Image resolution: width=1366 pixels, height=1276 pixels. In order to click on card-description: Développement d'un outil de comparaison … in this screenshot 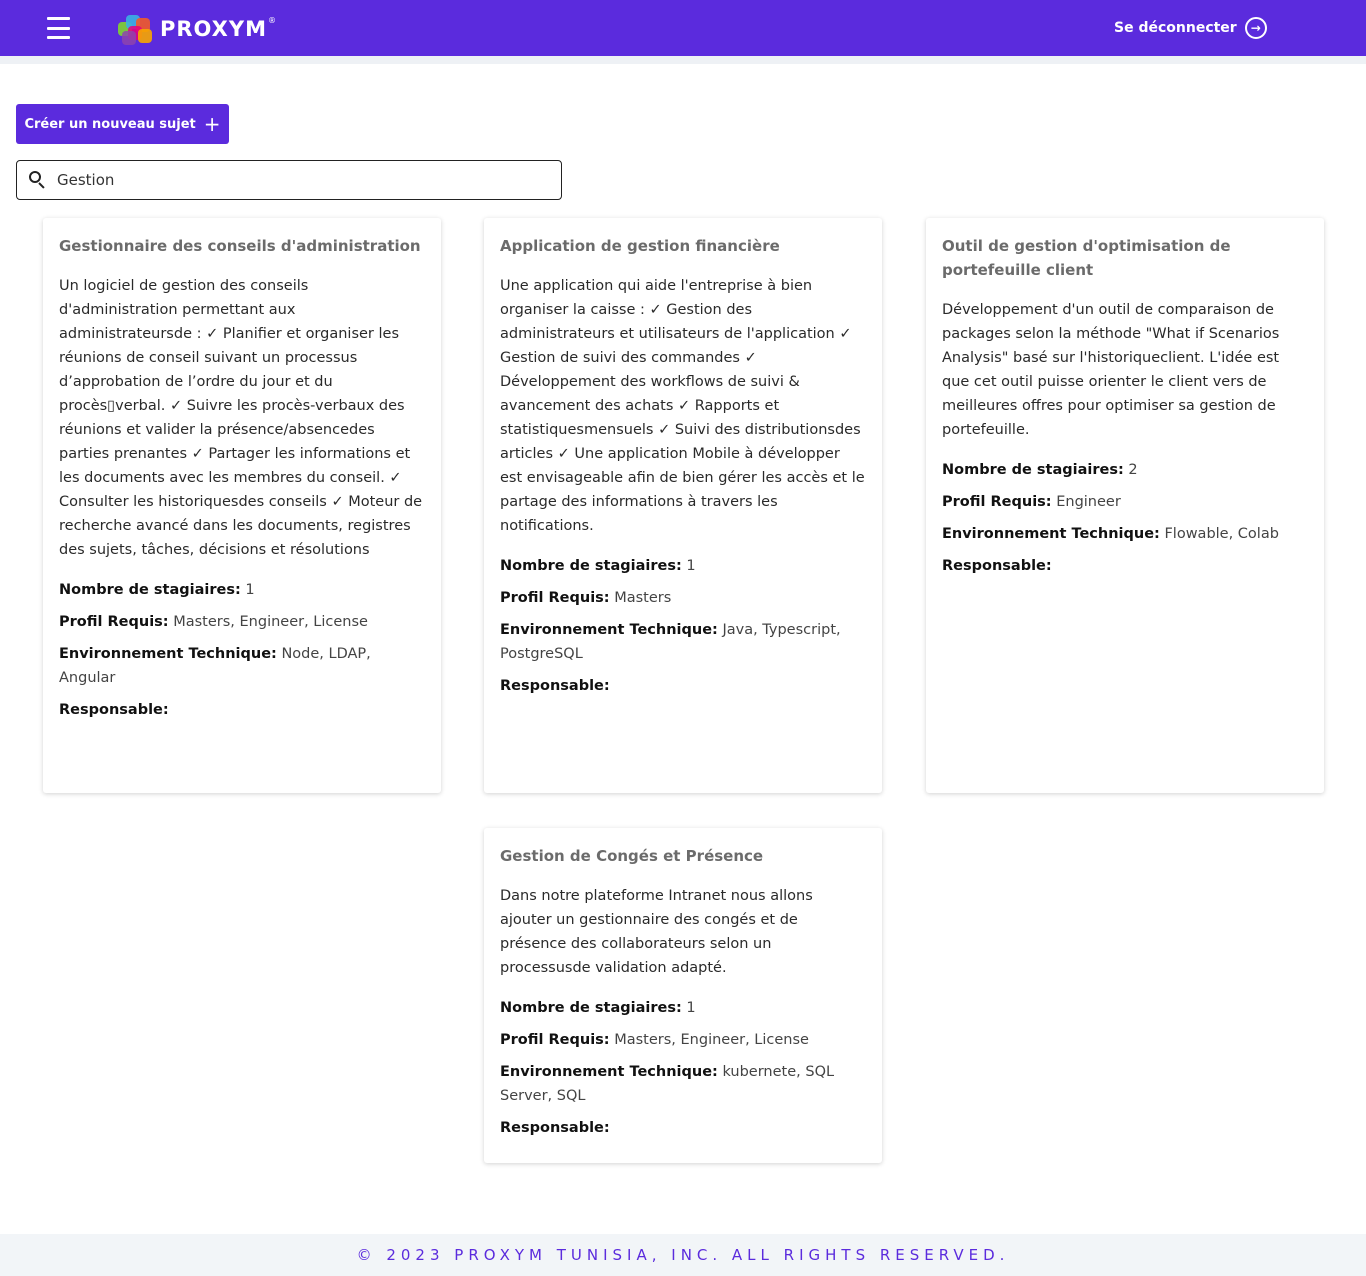, I will do `click(1111, 370)`.